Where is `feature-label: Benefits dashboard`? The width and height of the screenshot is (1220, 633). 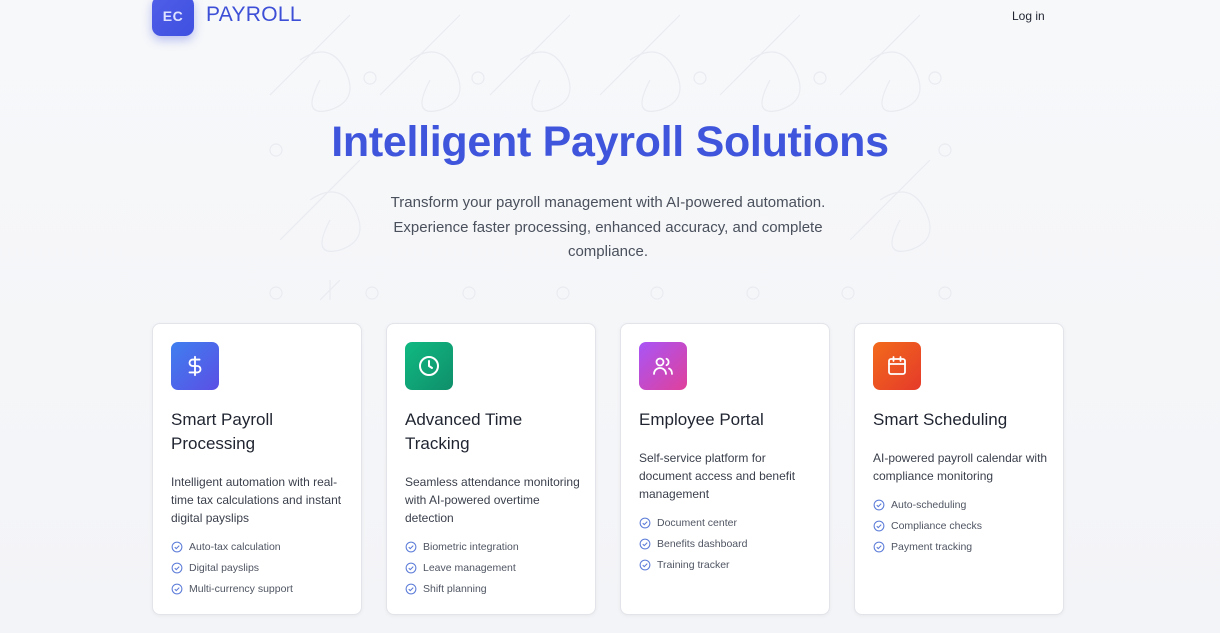
feature-label: Benefits dashboard is located at coordinates (702, 543).